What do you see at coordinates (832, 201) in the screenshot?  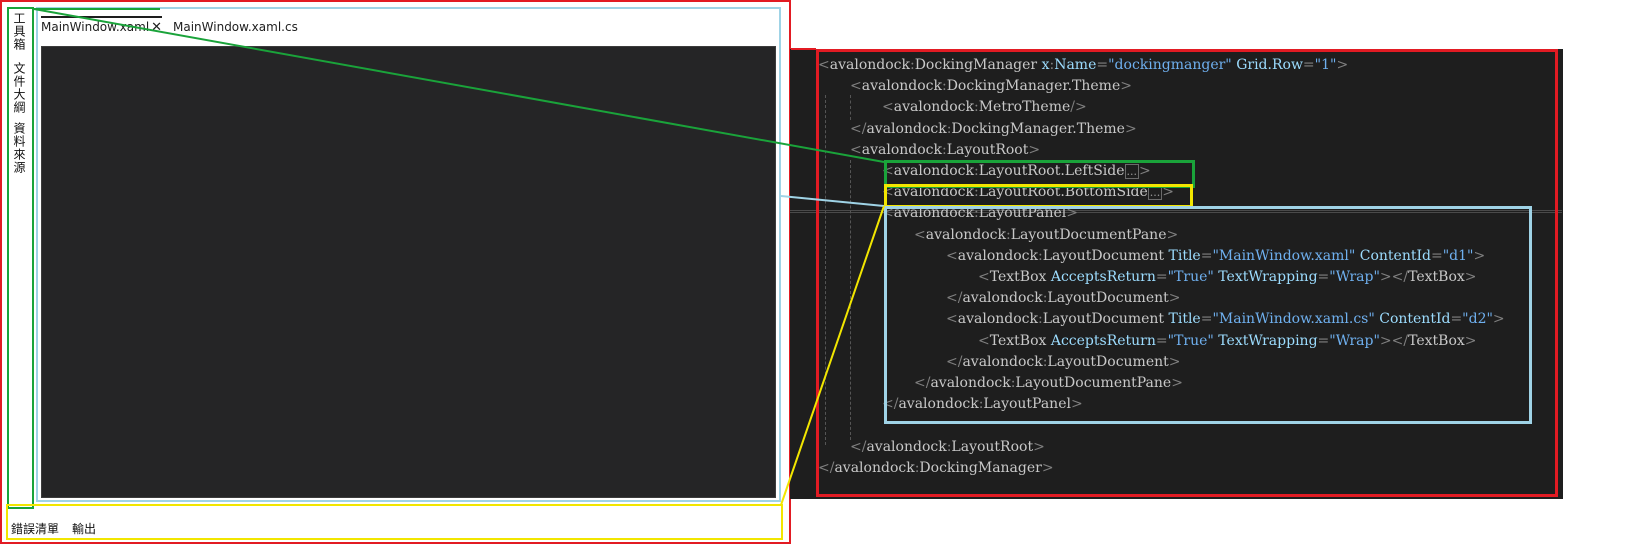 I see `blue-connector` at bounding box center [832, 201].